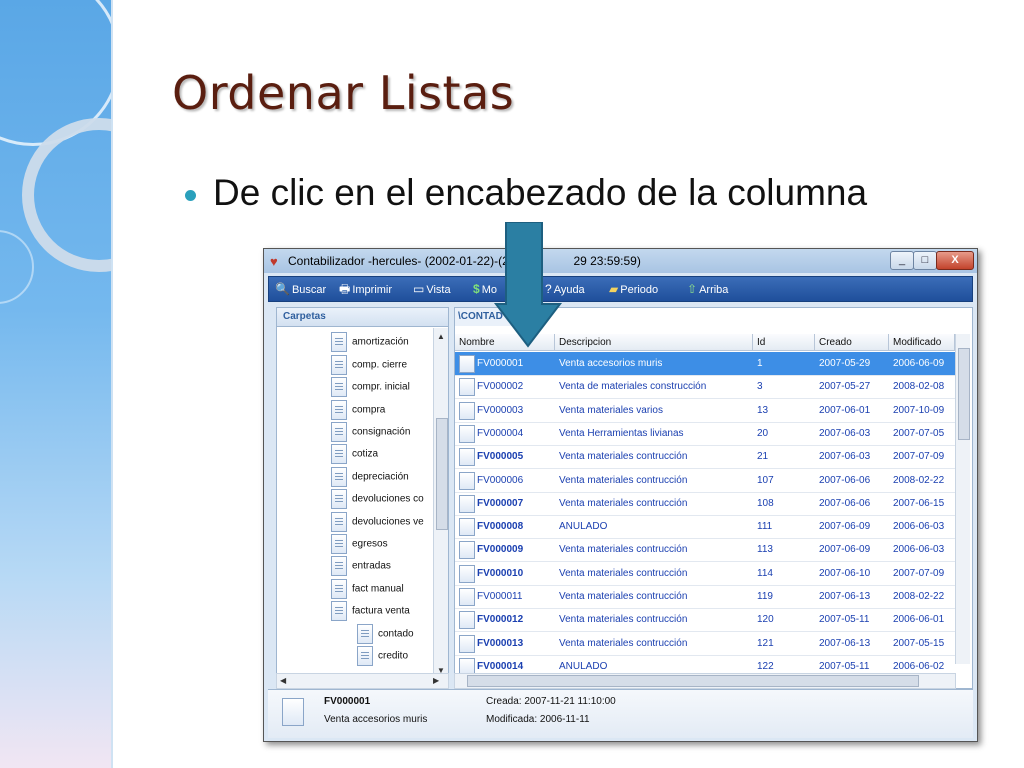  What do you see at coordinates (432, 289) in the screenshot?
I see `toolbar-view-button: ▭ Vista` at bounding box center [432, 289].